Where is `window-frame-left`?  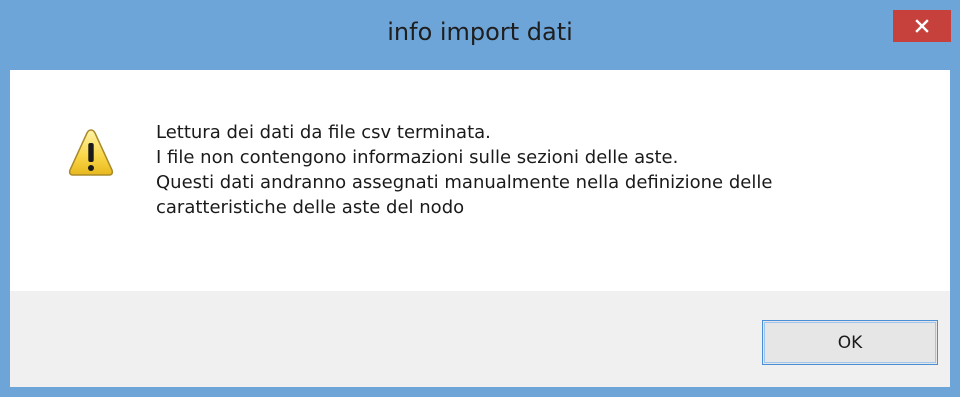
window-frame-left is located at coordinates (5, 233).